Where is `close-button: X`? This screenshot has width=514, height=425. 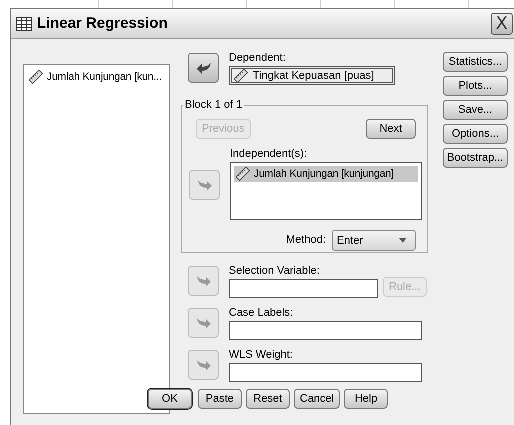 close-button: X is located at coordinates (502, 23).